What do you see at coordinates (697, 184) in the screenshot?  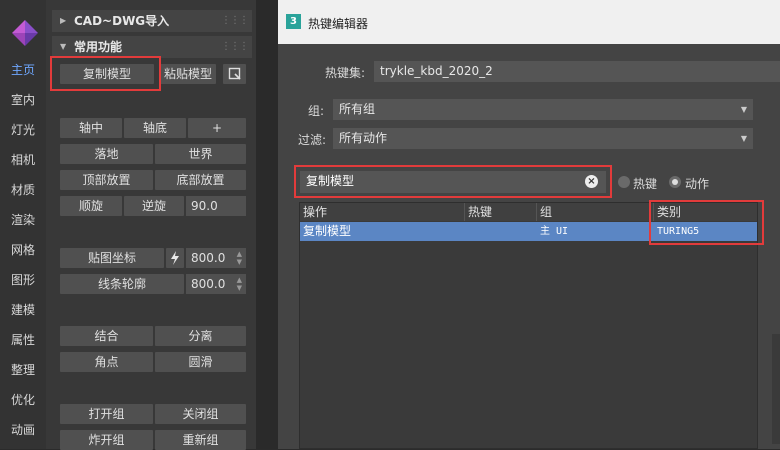 I see `radio-action-label: 动作` at bounding box center [697, 184].